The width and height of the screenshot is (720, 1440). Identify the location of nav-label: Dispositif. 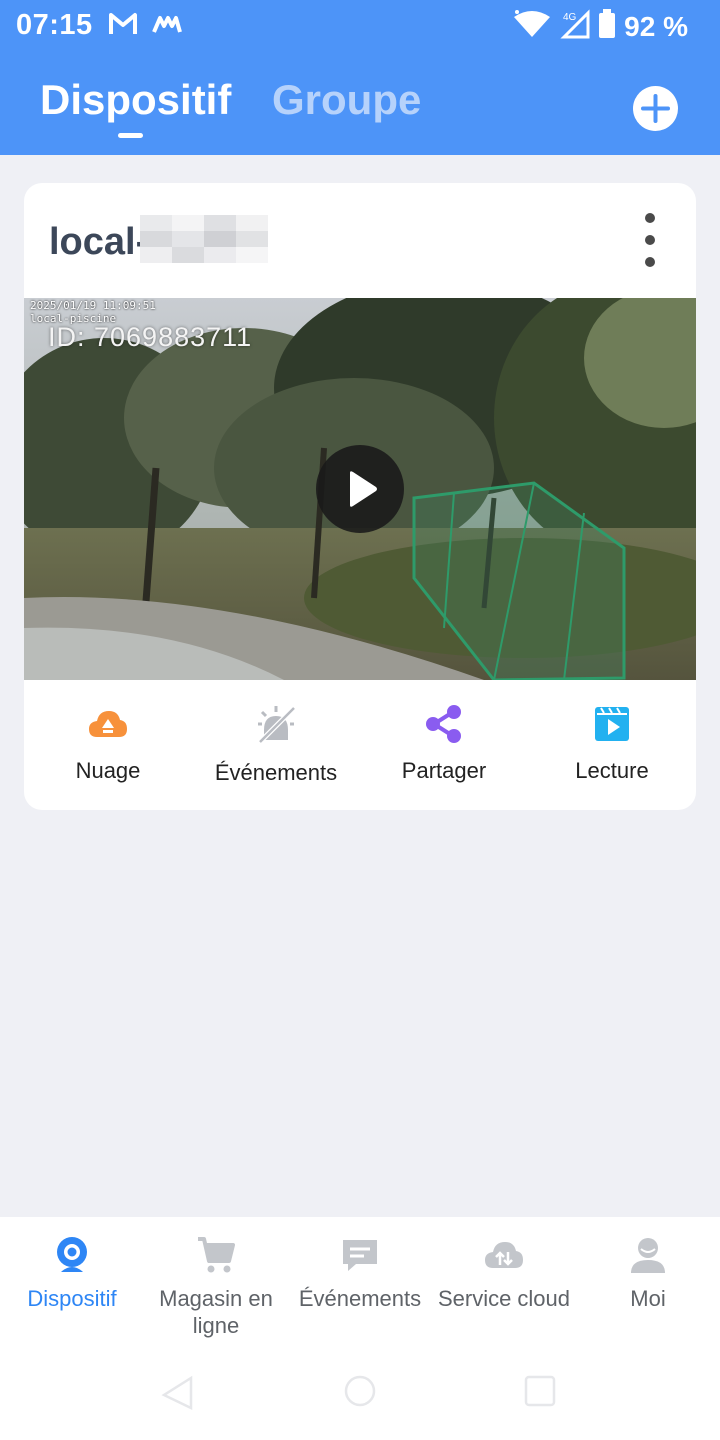
(72, 1298).